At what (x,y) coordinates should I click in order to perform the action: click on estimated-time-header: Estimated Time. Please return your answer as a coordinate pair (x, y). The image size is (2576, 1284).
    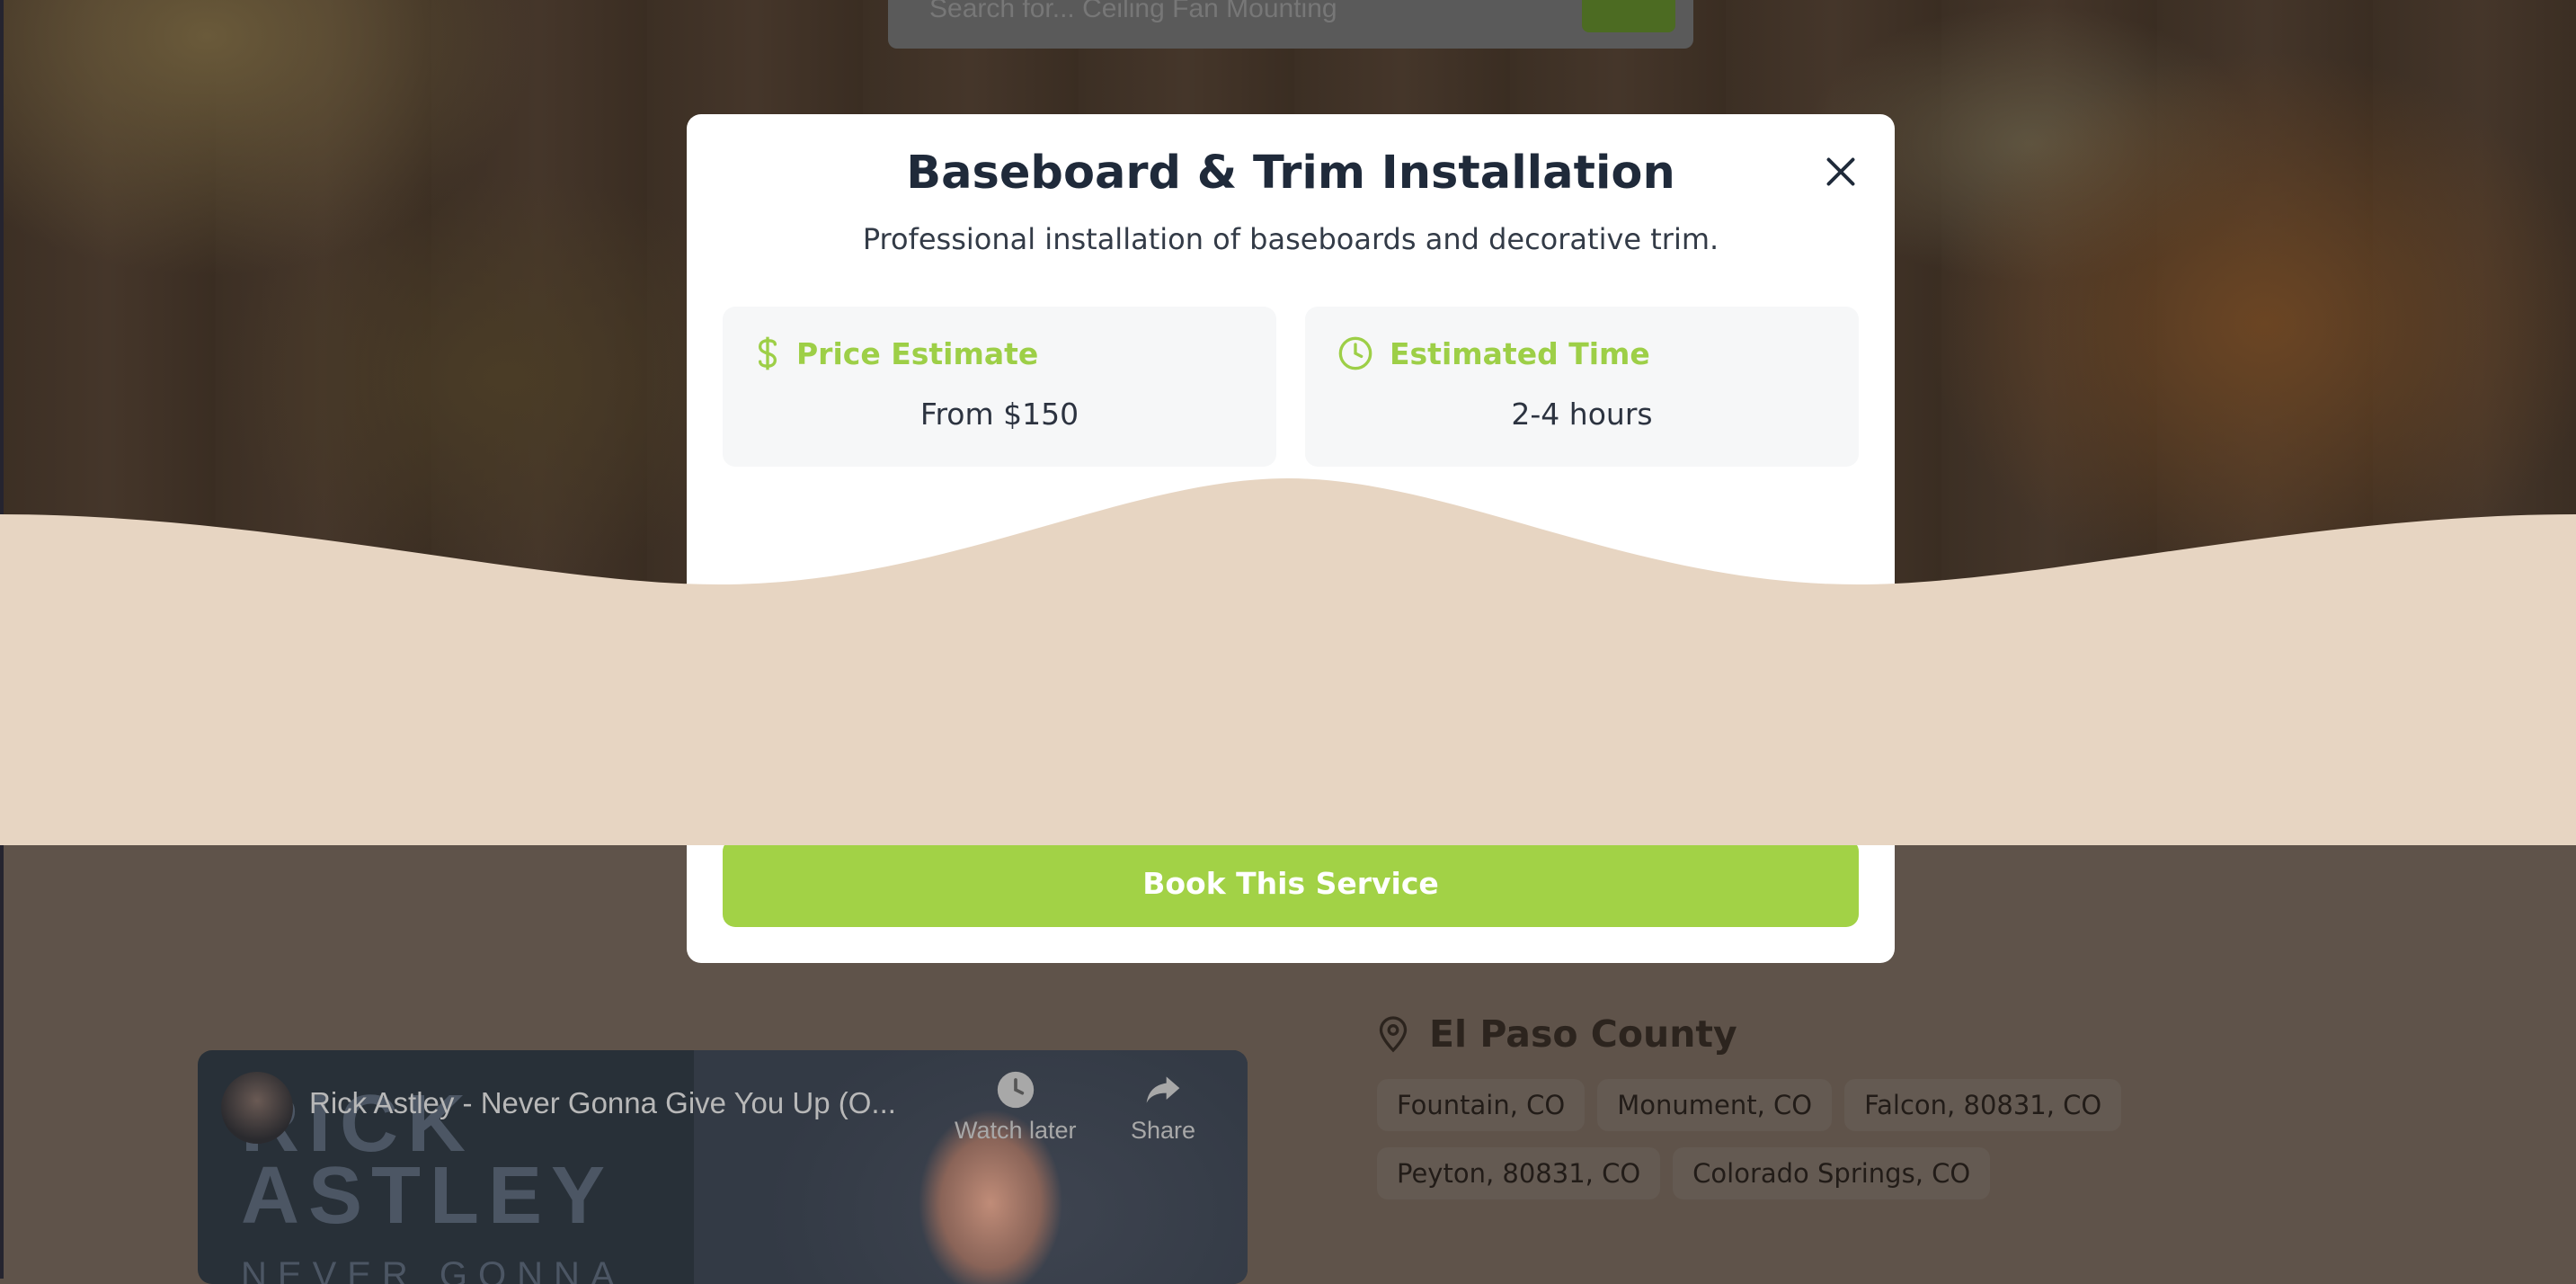
    Looking at the image, I should click on (1493, 353).